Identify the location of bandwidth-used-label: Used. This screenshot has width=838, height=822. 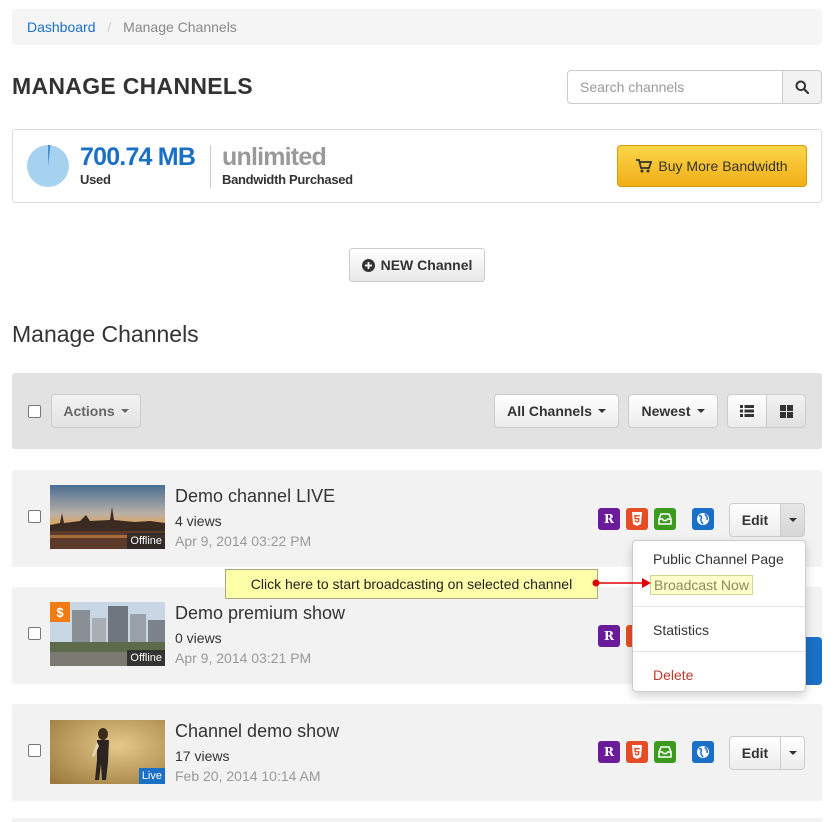
(95, 179).